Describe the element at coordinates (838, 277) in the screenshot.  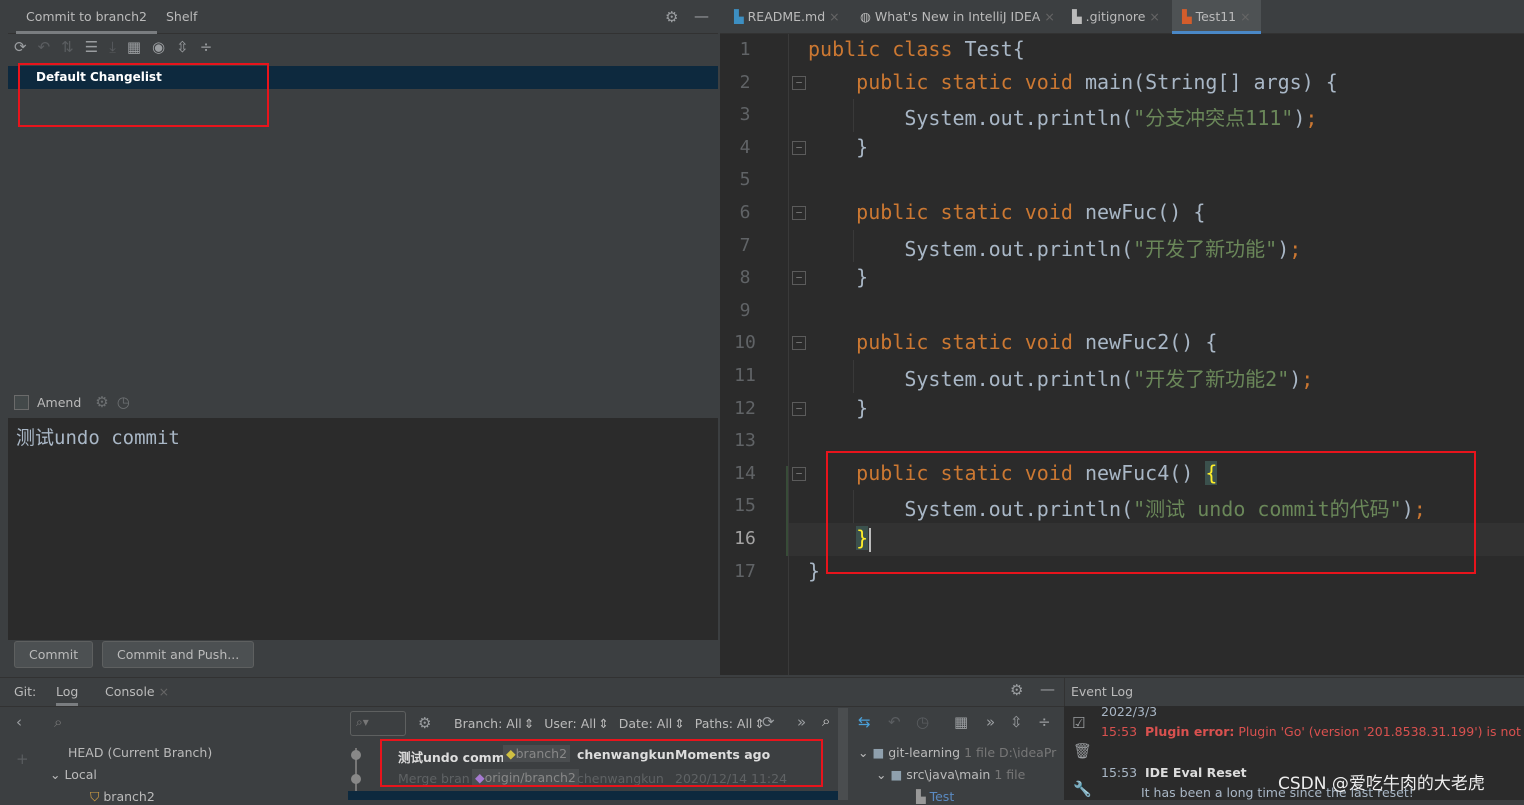
I see `code-token: }` at that location.